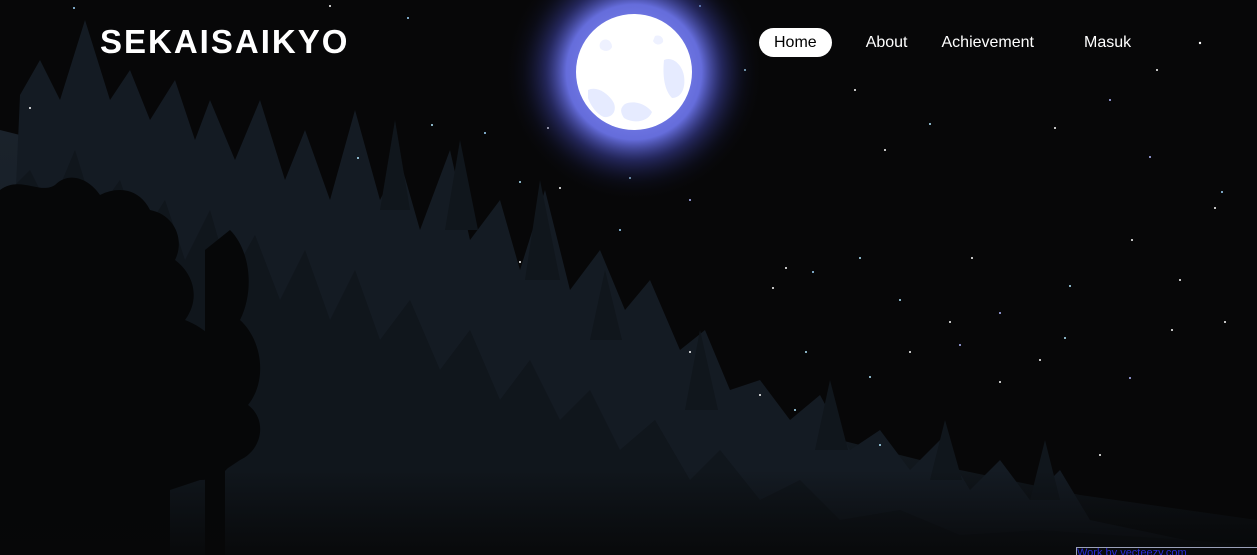 The width and height of the screenshot is (1257, 555). What do you see at coordinates (795, 42) in the screenshot?
I see `nav-link-home: Home` at bounding box center [795, 42].